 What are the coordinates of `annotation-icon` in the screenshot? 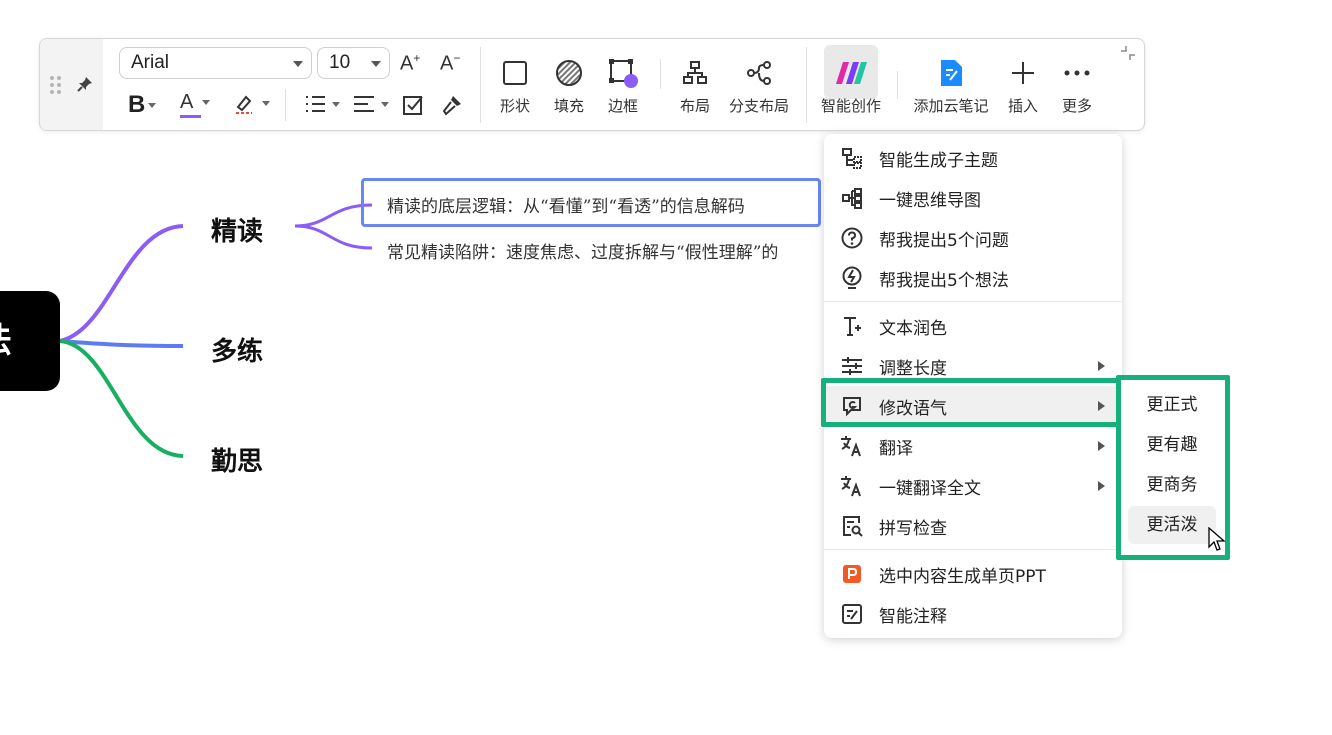 It's located at (852, 614).